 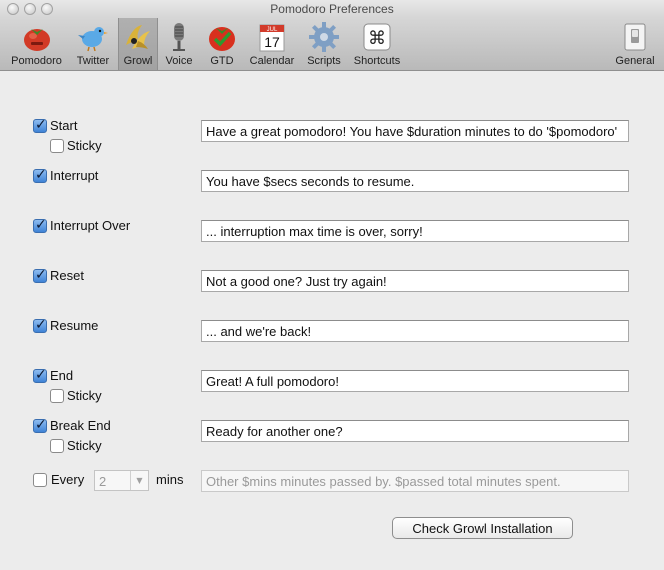 I want to click on start-label: Start, so click(x=64, y=125).